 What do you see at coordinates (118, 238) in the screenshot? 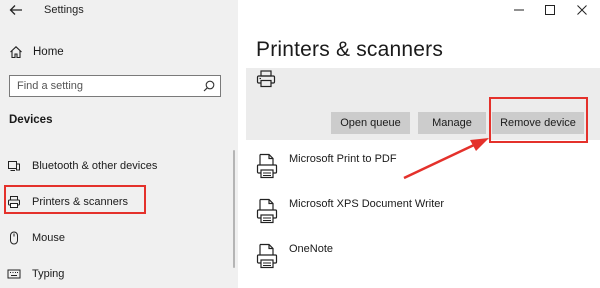
I see `sidebar-item-mouse: Mouse` at bounding box center [118, 238].